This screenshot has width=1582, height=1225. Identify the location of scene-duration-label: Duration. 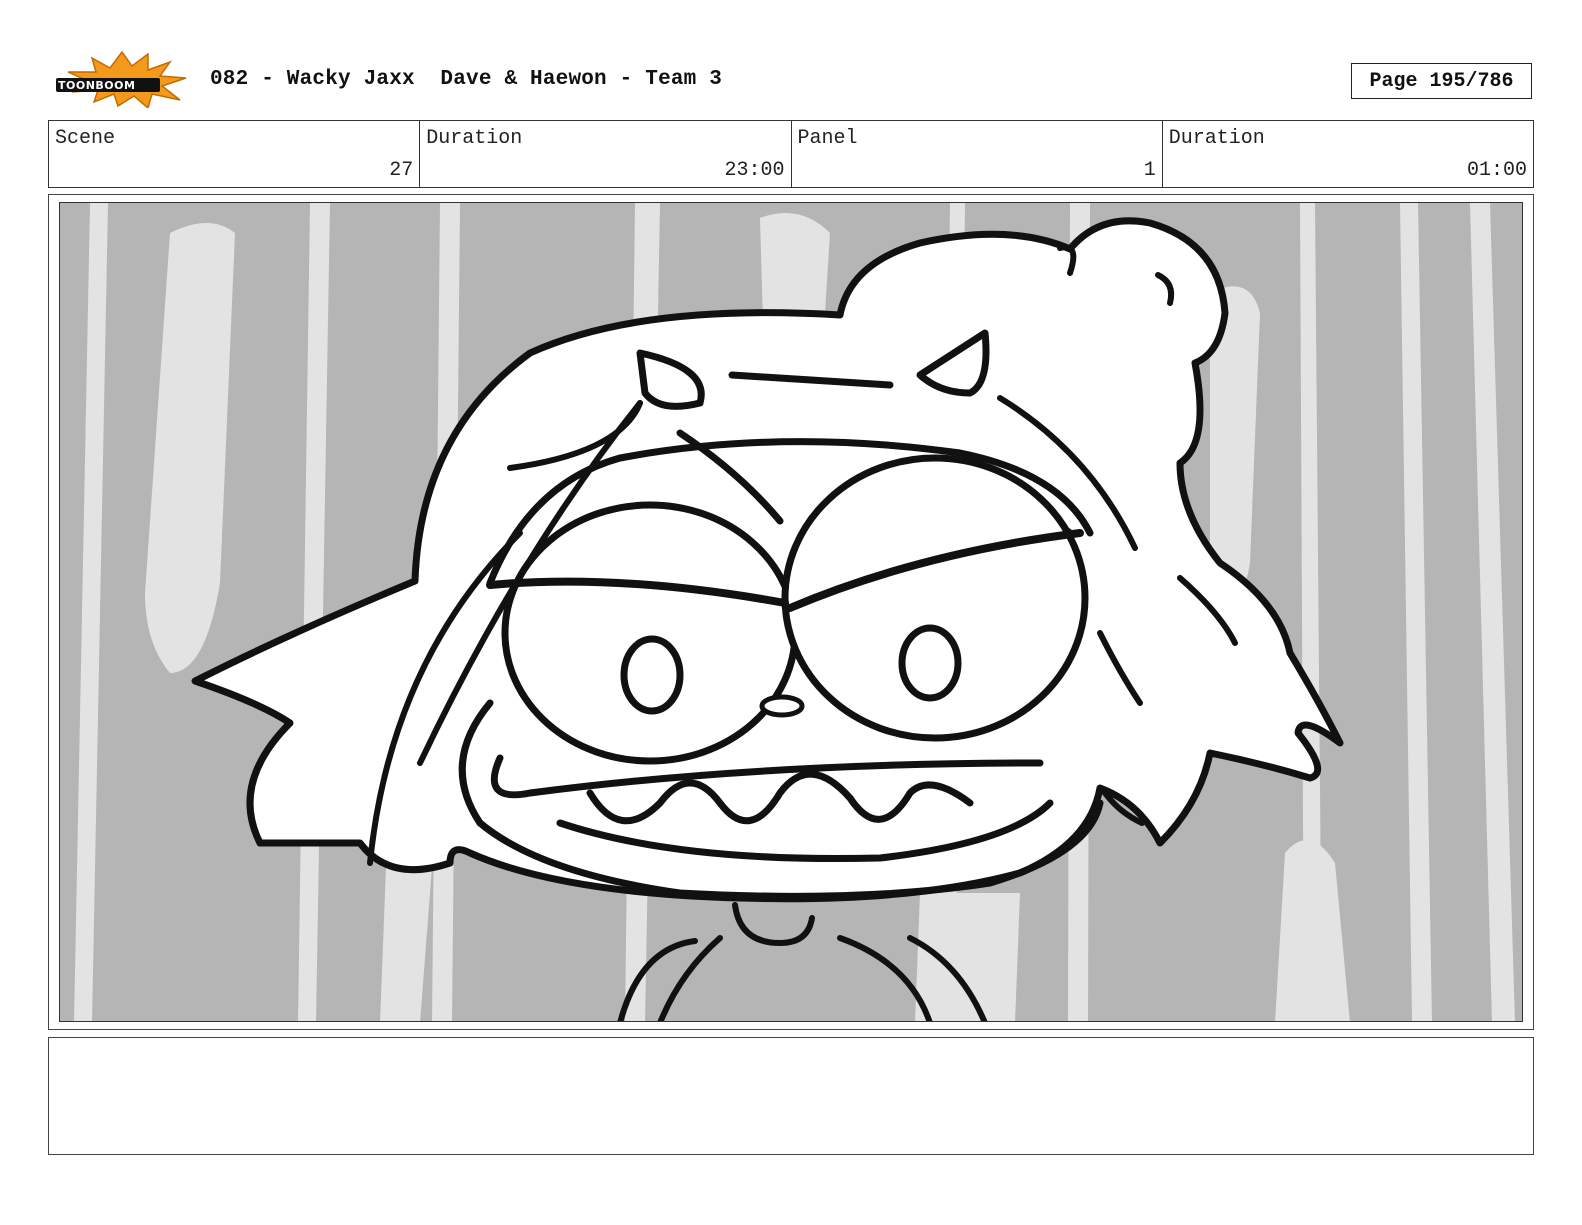
(474, 138).